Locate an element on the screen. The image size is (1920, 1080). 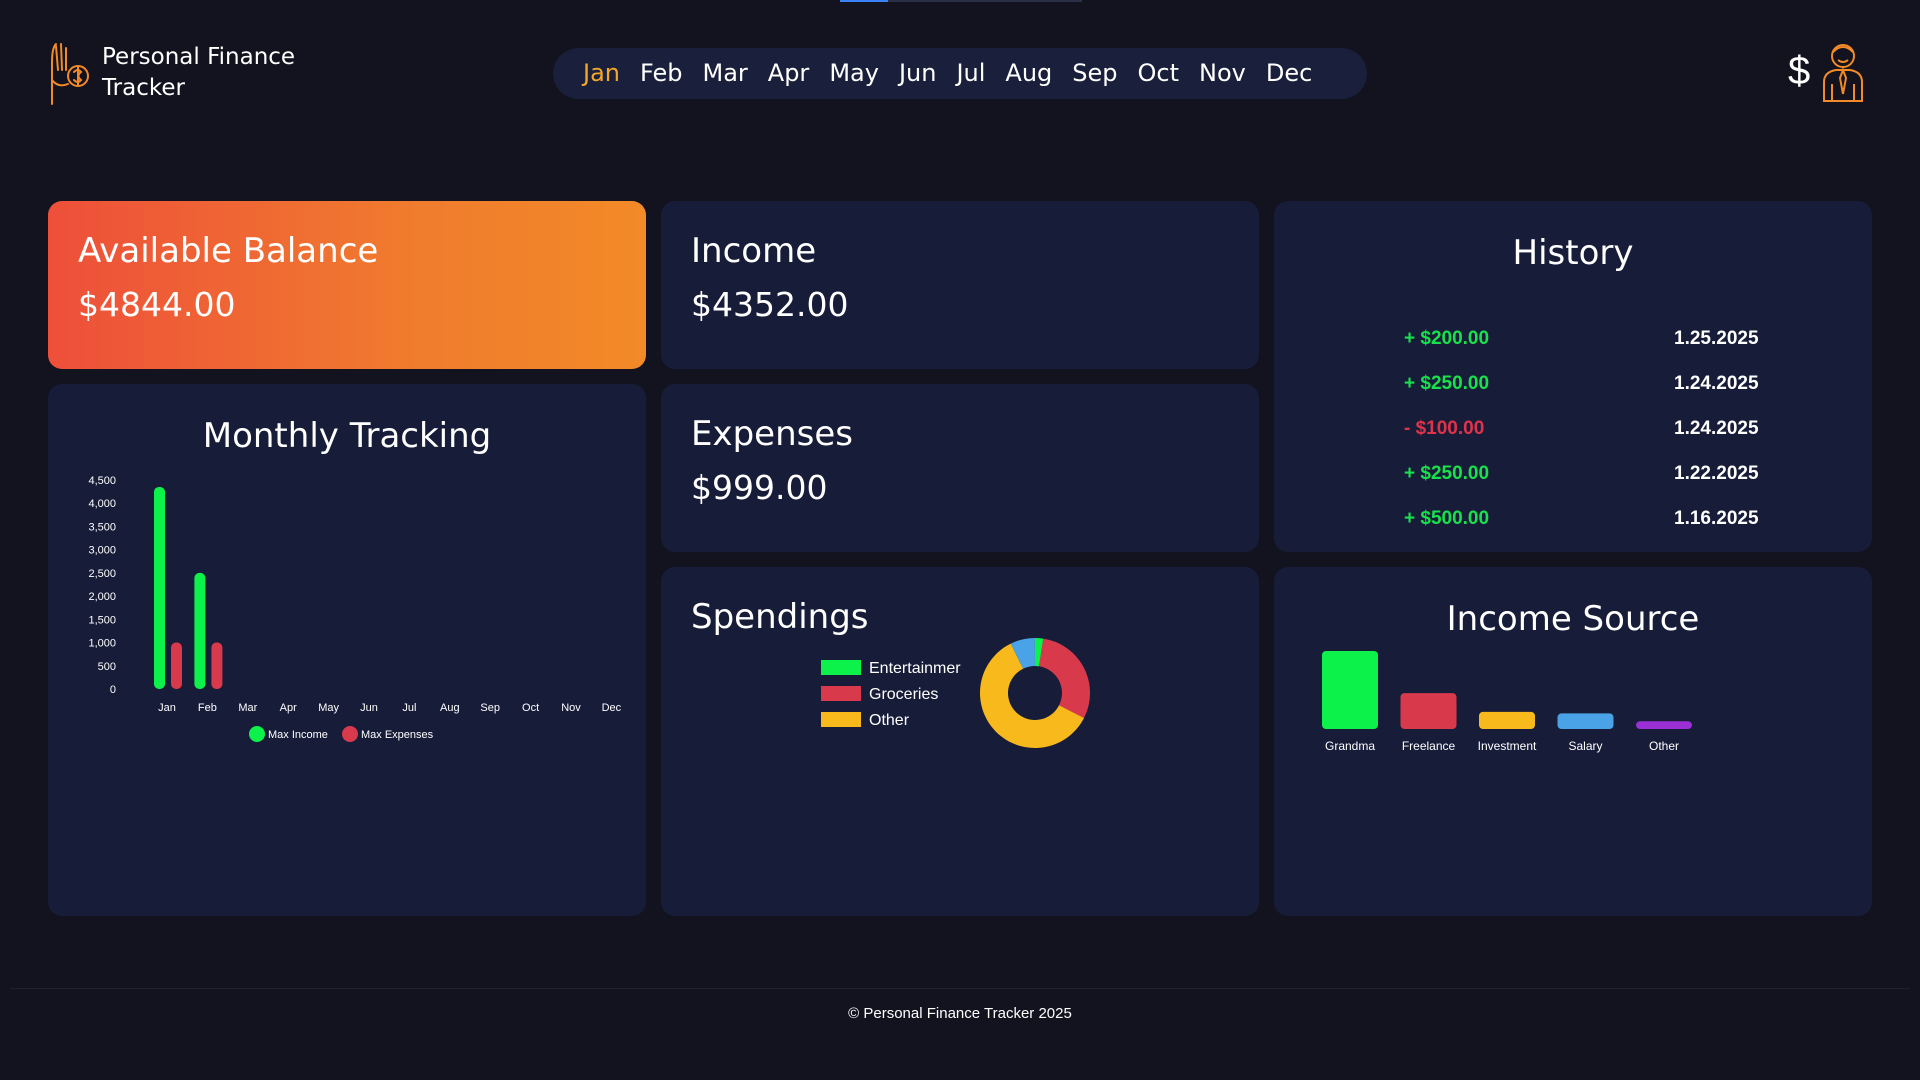
income-source-chart: Grandma Freelance Investment Salary Other is located at coordinates (1507, 702).